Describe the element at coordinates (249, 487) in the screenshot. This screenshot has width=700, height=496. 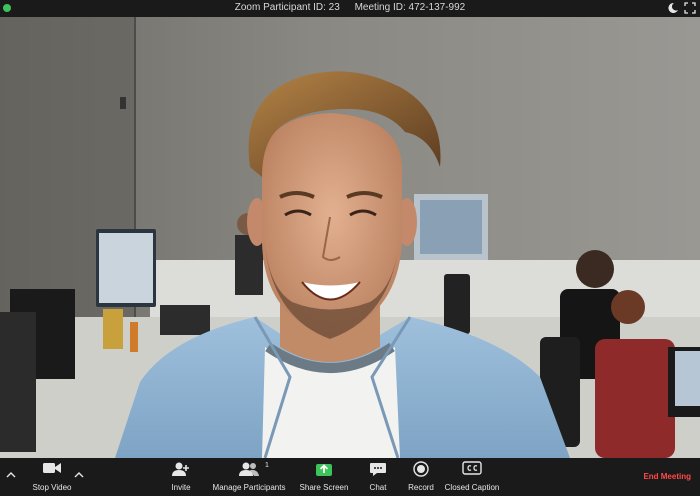
I see `manage-participants-label: Manage Participants` at that location.